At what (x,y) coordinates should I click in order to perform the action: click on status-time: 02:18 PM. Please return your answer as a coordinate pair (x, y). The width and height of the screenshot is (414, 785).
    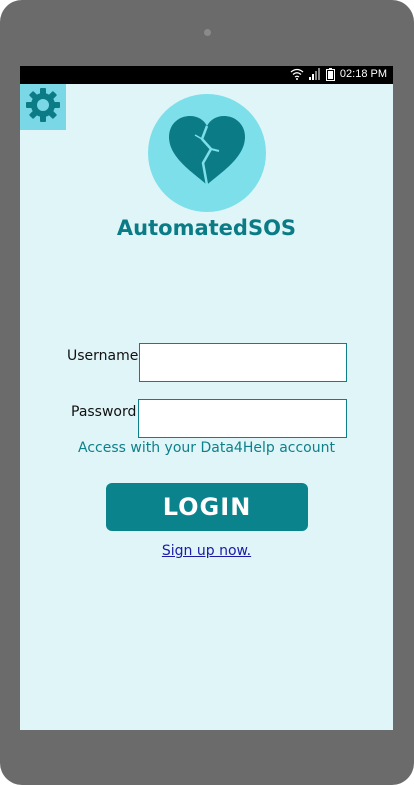
    Looking at the image, I should click on (363, 74).